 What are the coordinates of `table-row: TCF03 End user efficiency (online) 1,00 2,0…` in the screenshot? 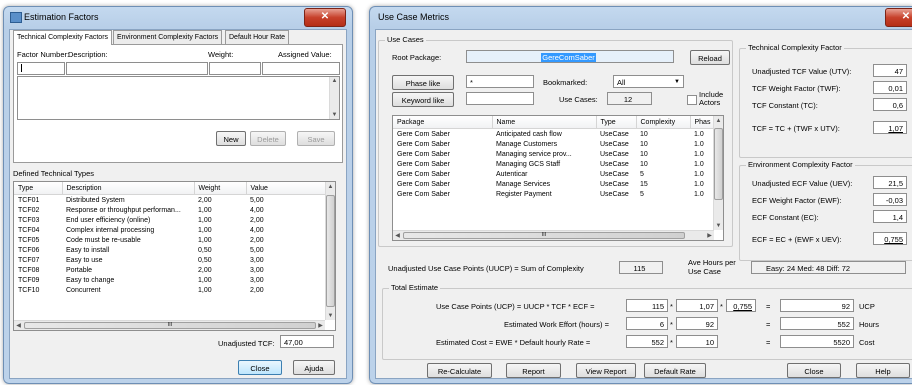 It's located at (170, 220).